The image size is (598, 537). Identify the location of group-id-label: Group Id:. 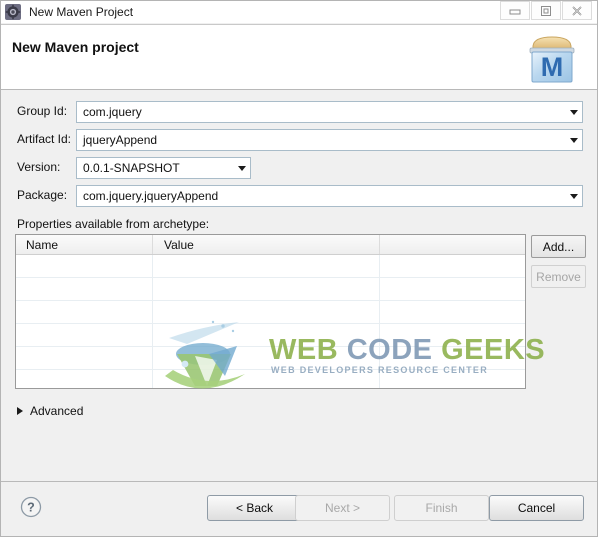
(42, 111).